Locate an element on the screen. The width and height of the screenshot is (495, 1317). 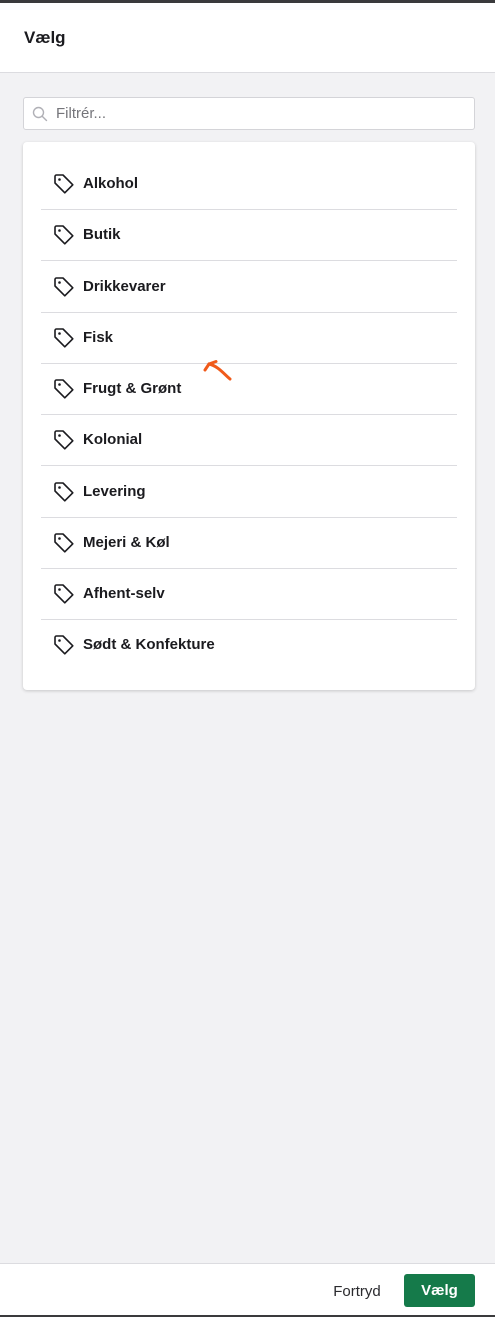
list-item-kolonial: Kolonial is located at coordinates (249, 440).